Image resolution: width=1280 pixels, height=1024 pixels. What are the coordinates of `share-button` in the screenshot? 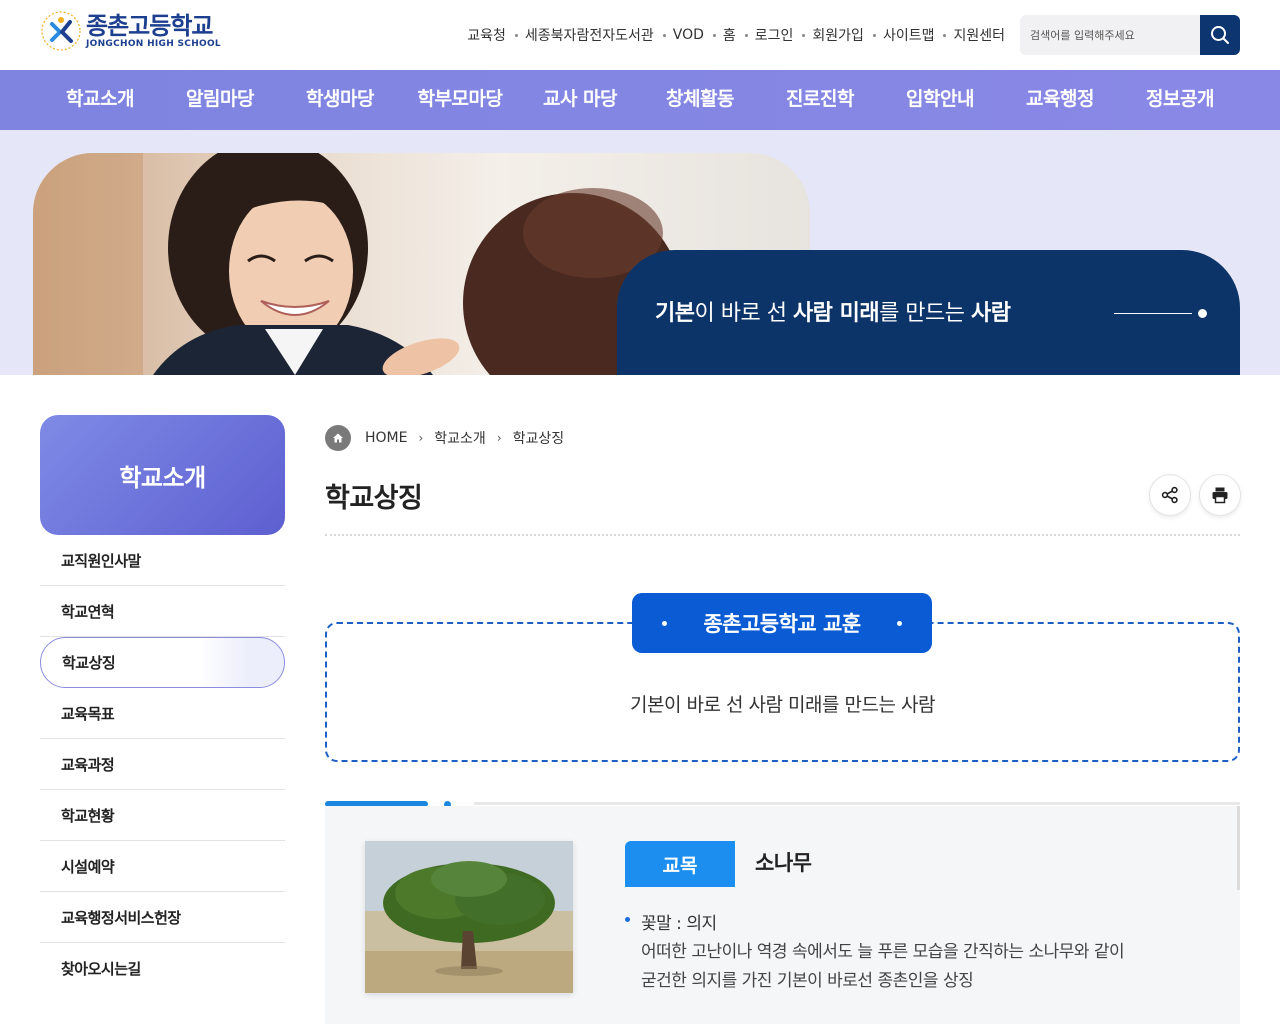 It's located at (1170, 495).